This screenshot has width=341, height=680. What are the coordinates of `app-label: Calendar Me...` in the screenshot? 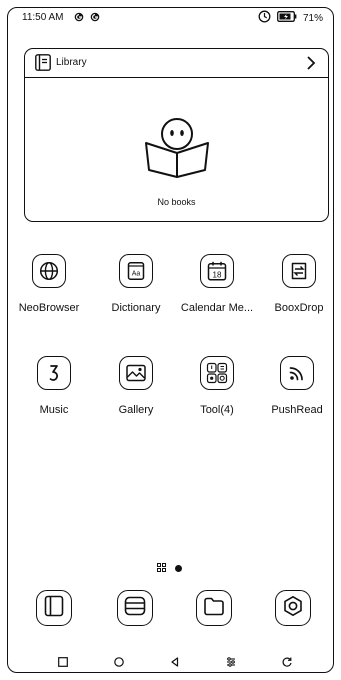 It's located at (217, 308).